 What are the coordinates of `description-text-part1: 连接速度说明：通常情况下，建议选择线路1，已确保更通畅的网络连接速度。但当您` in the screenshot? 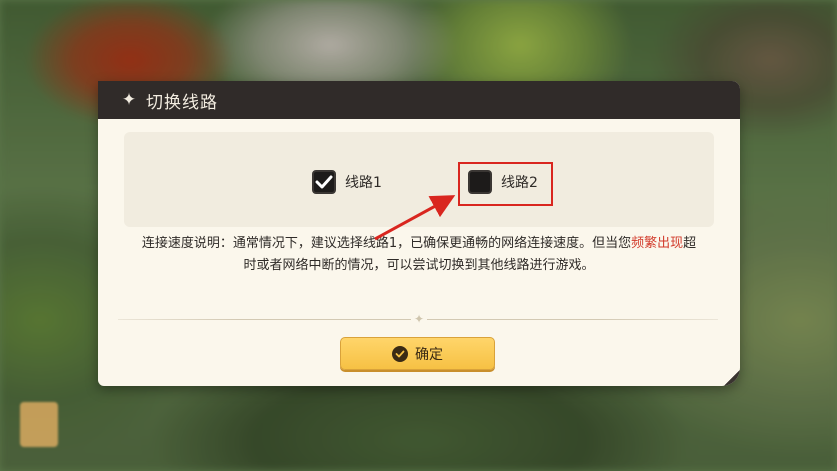 It's located at (386, 243).